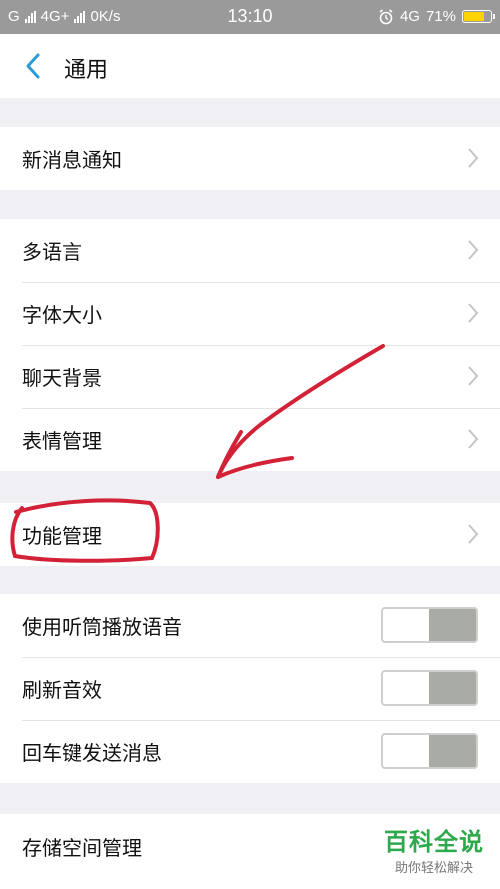 The width and height of the screenshot is (500, 889). Describe the element at coordinates (82, 848) in the screenshot. I see `row-label: 存储空间管理` at that location.